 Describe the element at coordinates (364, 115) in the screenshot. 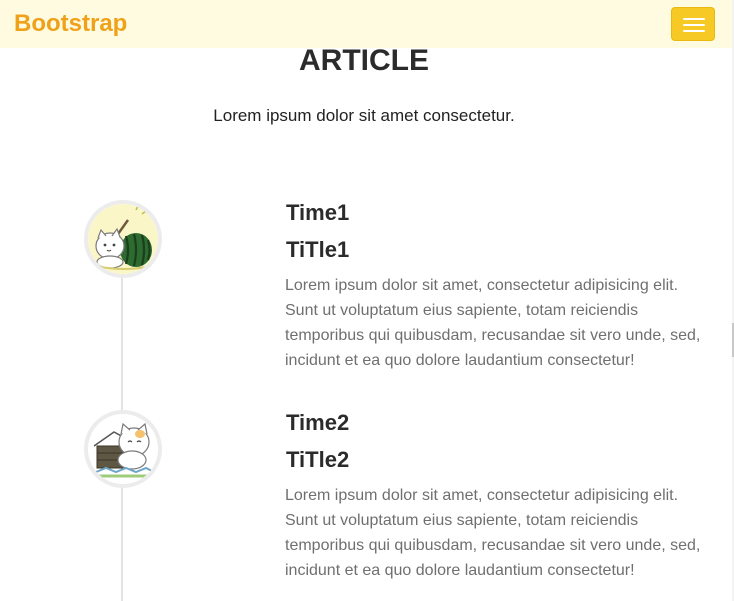

I see `page-subtitle: Lorem ipsum dolor sit amet consectetur.` at that location.